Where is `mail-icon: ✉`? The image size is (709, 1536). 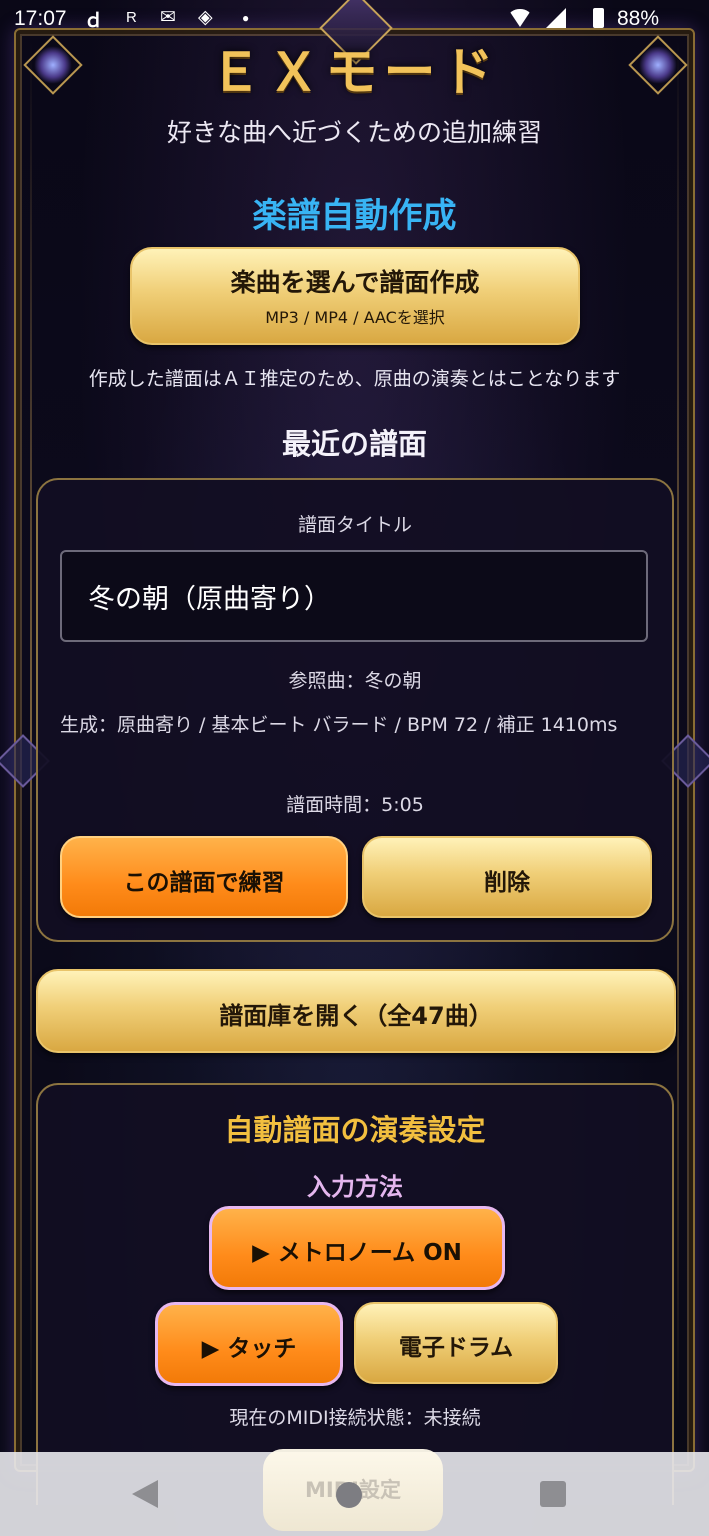 mail-icon: ✉ is located at coordinates (168, 17).